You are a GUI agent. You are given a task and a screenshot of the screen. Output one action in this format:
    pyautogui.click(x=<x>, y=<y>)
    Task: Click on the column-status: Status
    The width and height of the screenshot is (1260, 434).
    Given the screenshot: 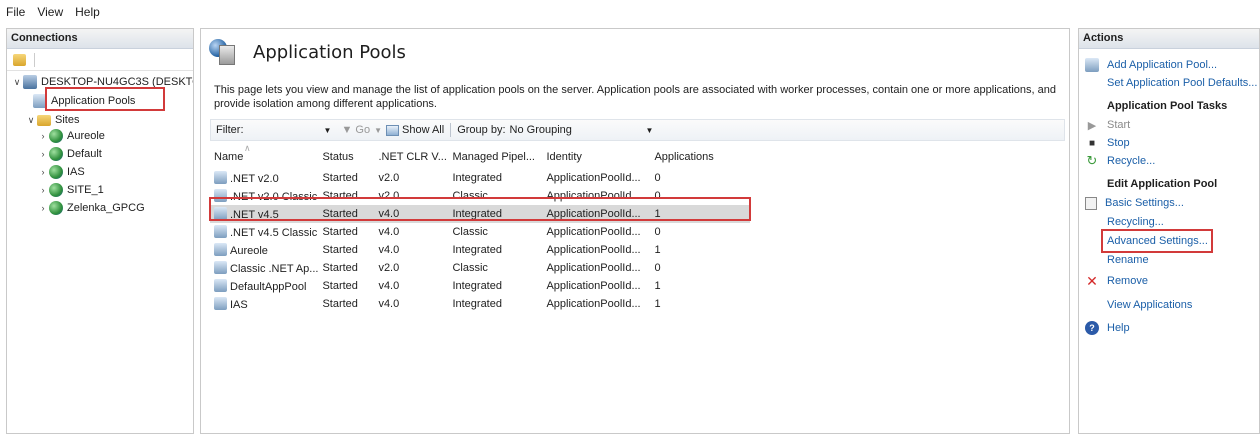 What is the action you would take?
    pyautogui.click(x=346, y=157)
    